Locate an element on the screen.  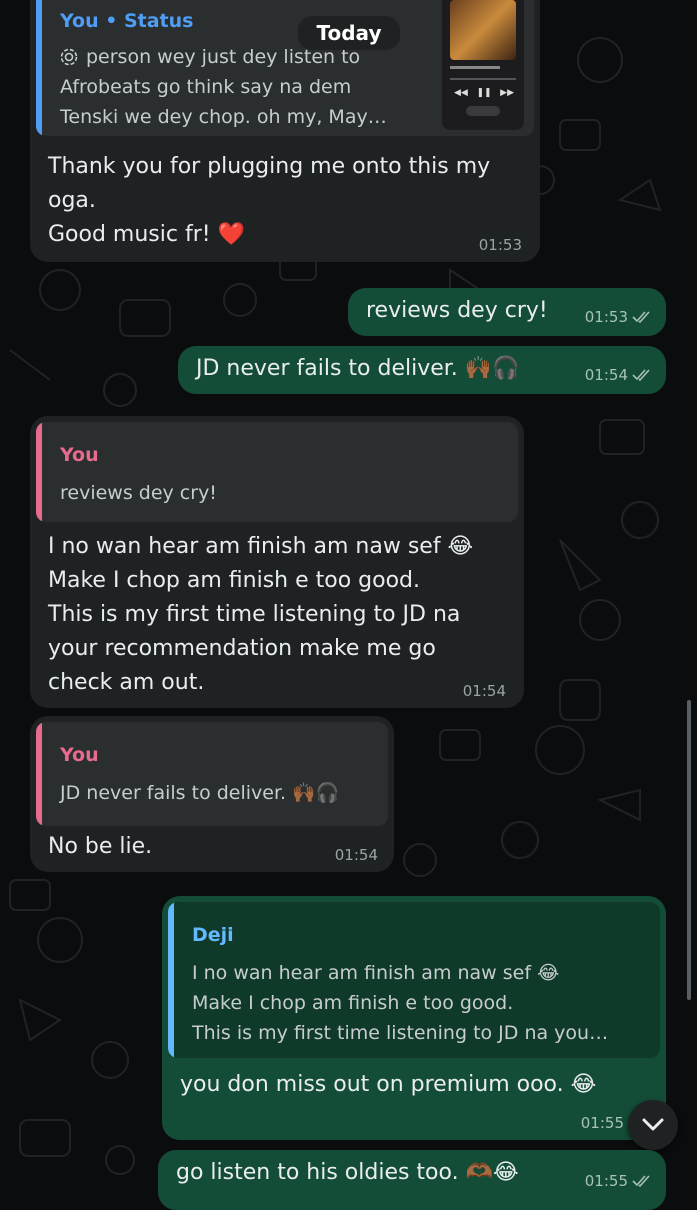
progress-bar is located at coordinates (483, 79).